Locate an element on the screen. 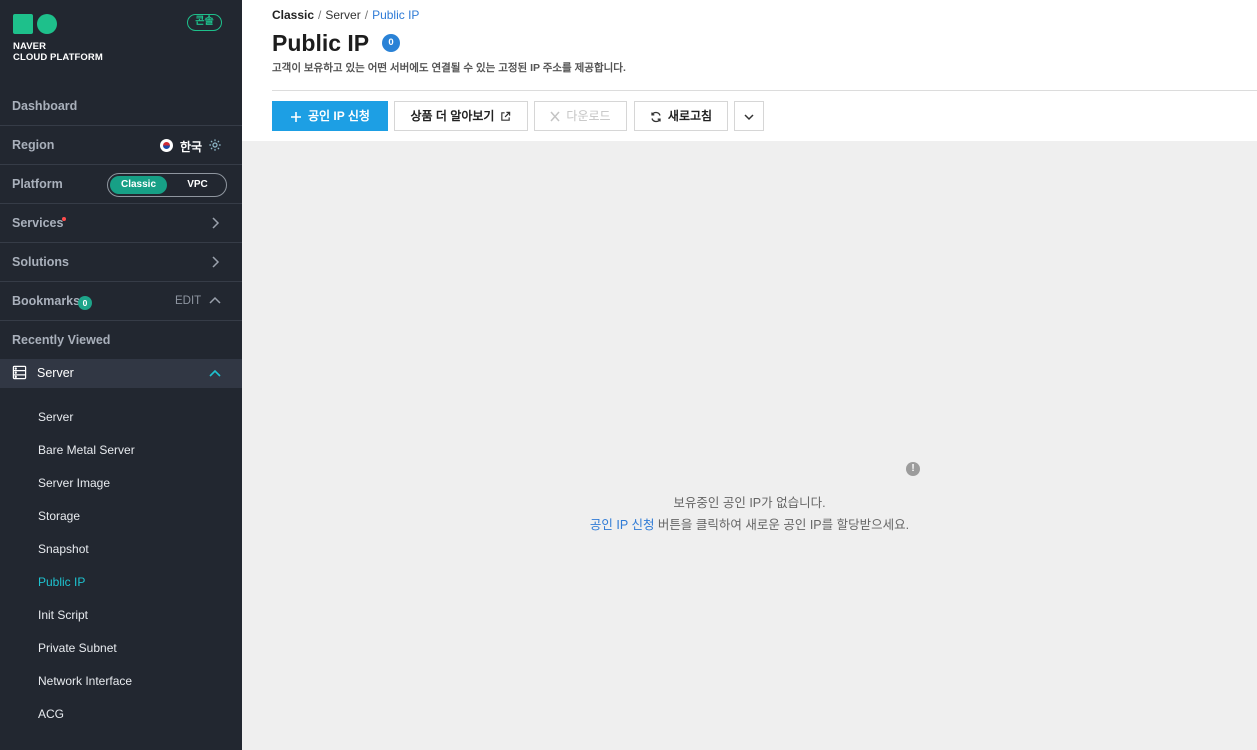  breadcrumb-item-classic: Classic is located at coordinates (293, 15).